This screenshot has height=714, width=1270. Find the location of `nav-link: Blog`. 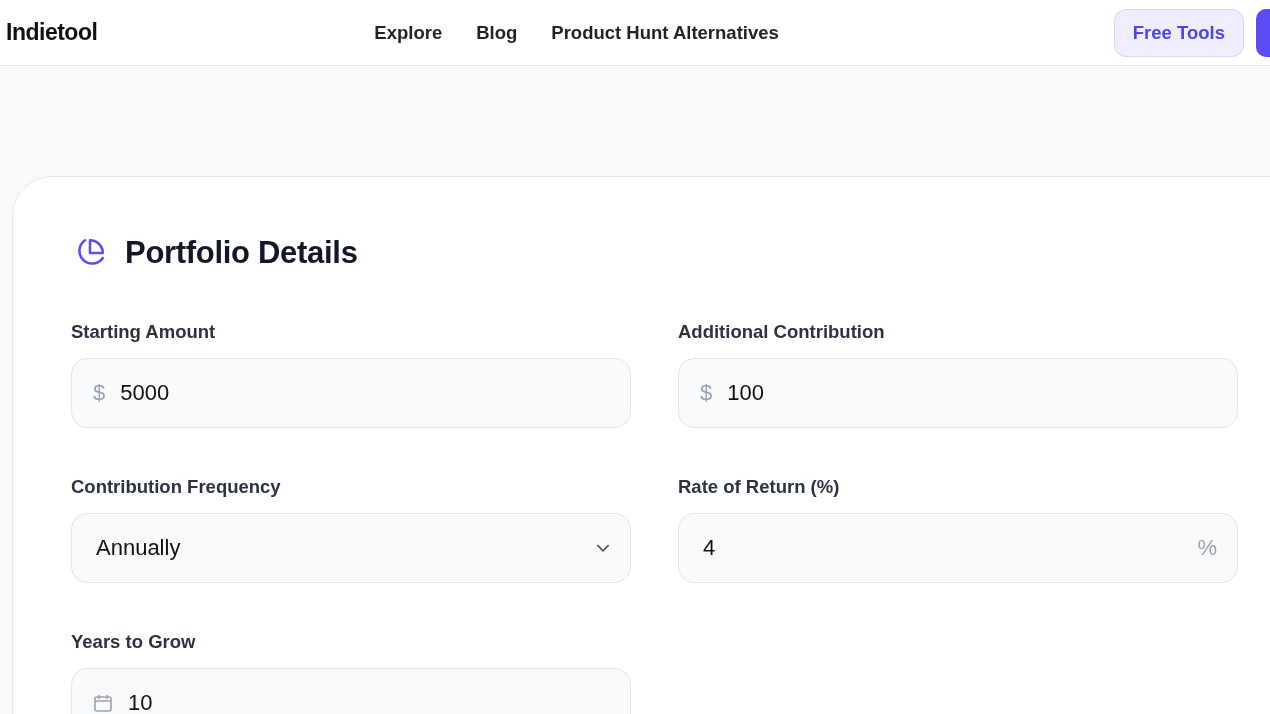

nav-link: Blog is located at coordinates (497, 32).